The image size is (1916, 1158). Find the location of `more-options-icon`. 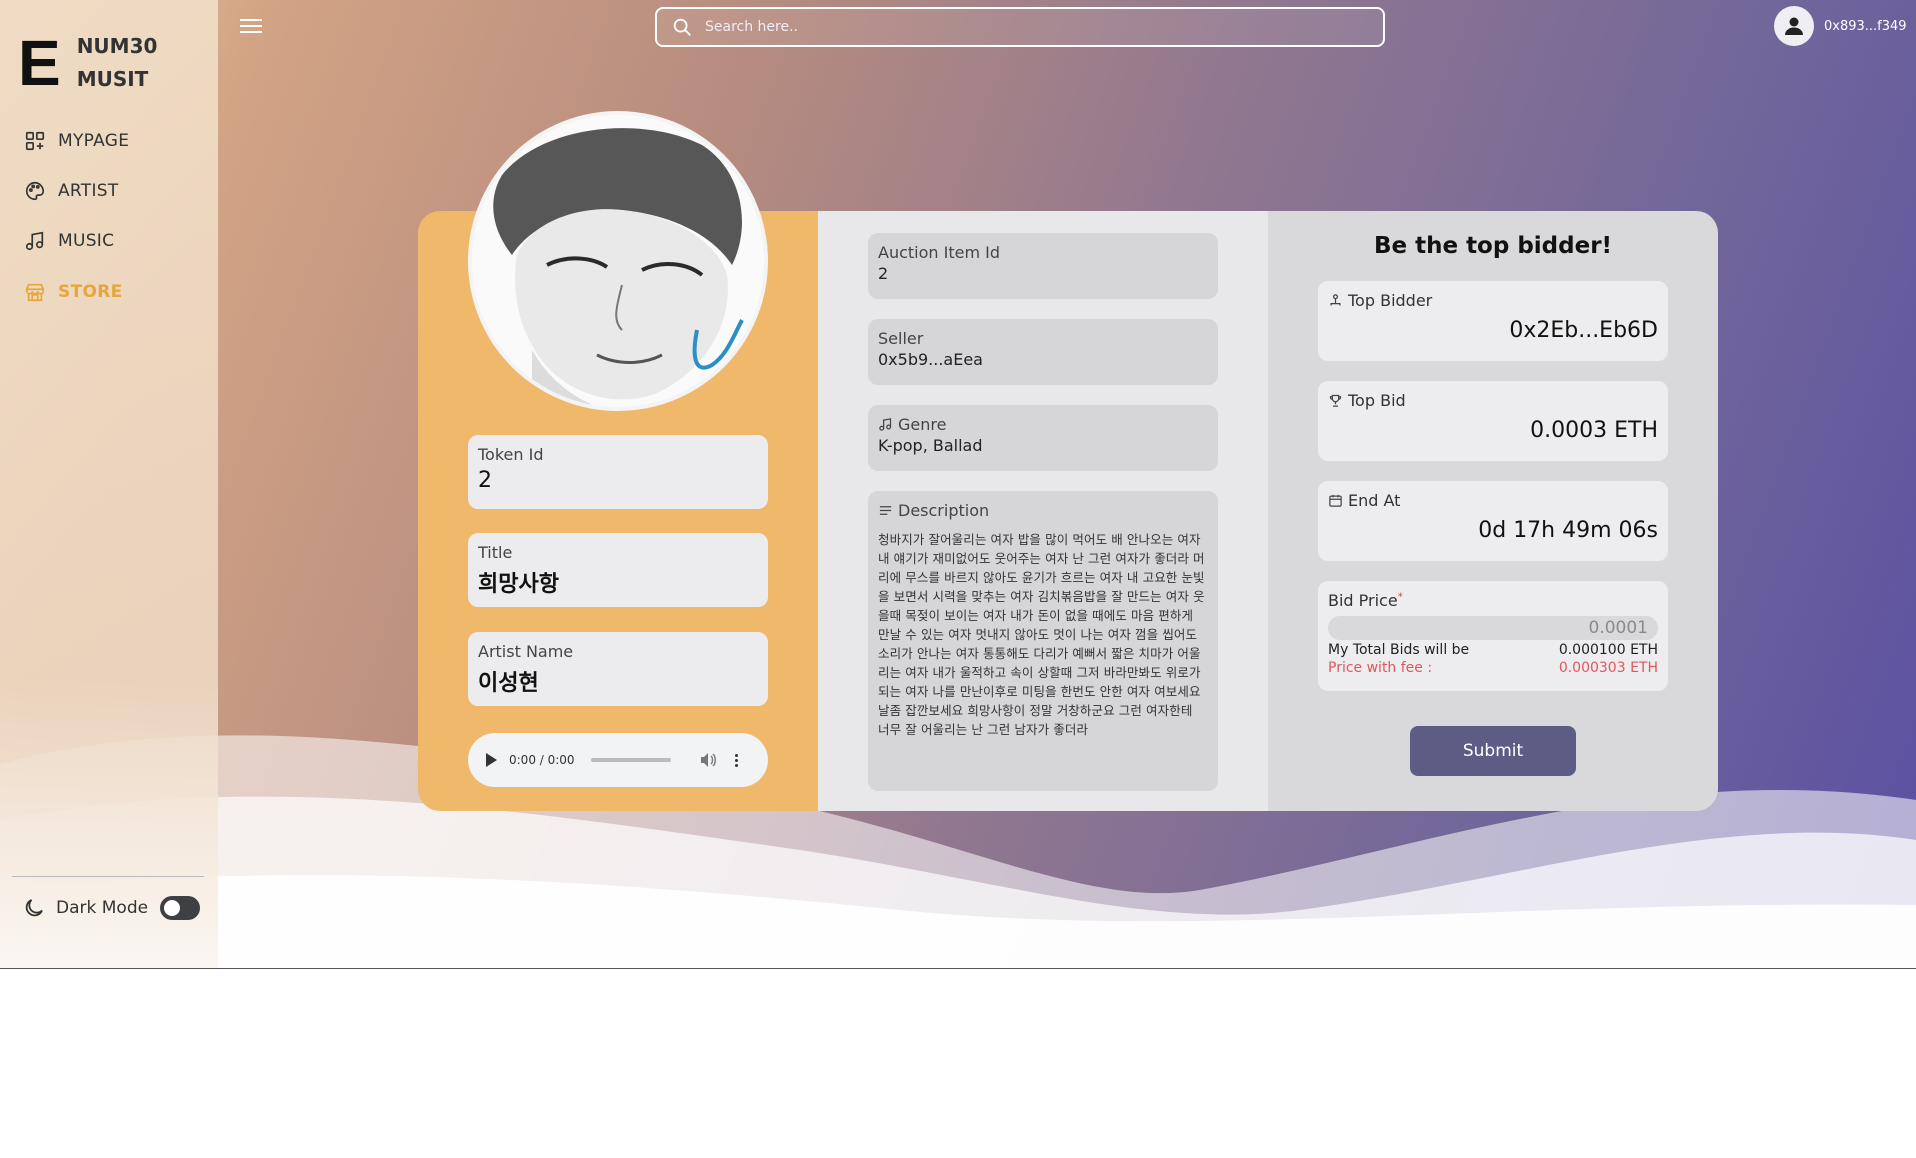

more-options-icon is located at coordinates (737, 760).